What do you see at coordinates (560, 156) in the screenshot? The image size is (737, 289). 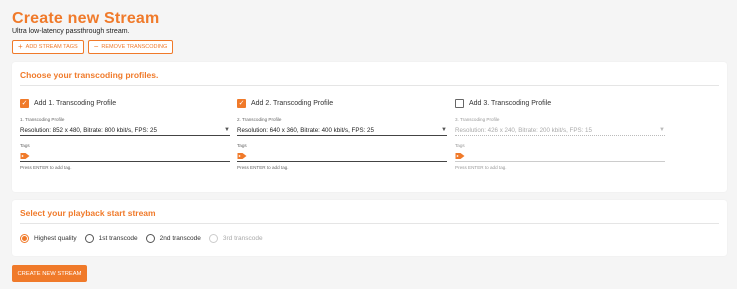 I see `profile-3-tags-input` at bounding box center [560, 156].